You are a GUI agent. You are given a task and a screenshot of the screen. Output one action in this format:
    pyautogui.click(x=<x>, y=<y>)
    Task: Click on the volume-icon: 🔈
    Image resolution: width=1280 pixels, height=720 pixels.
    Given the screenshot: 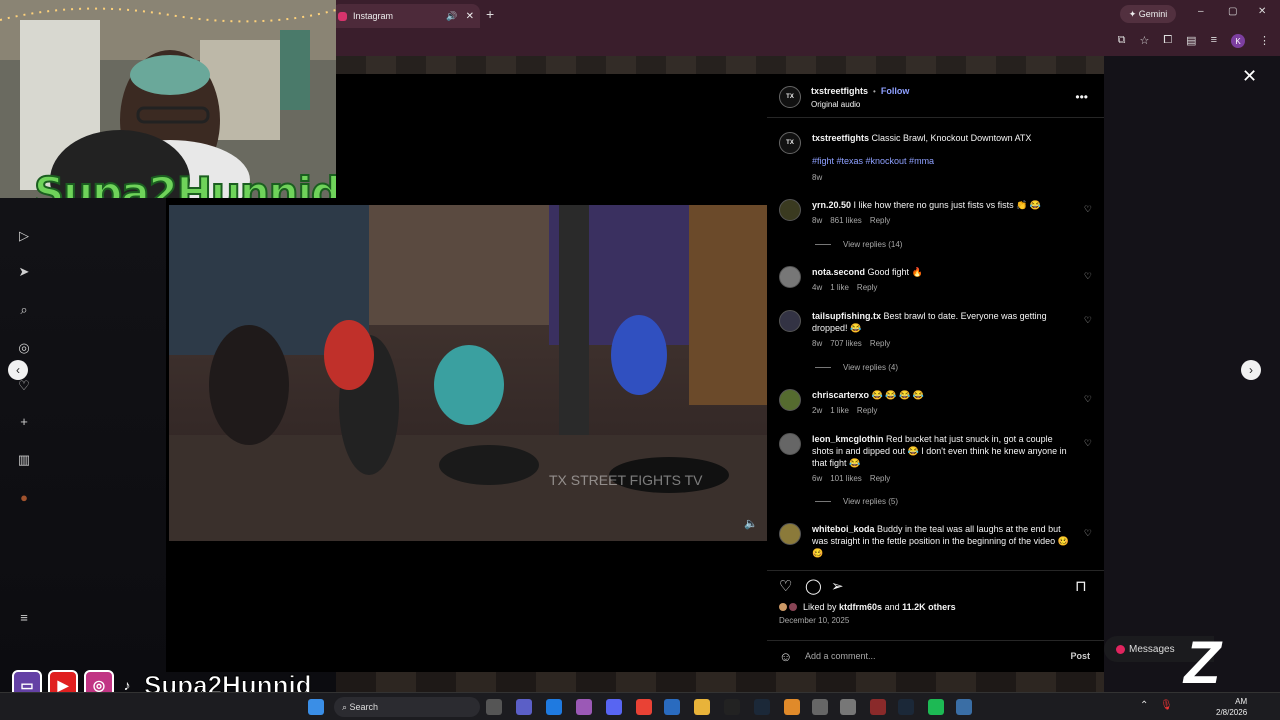 What is the action you would take?
    pyautogui.click(x=751, y=523)
    